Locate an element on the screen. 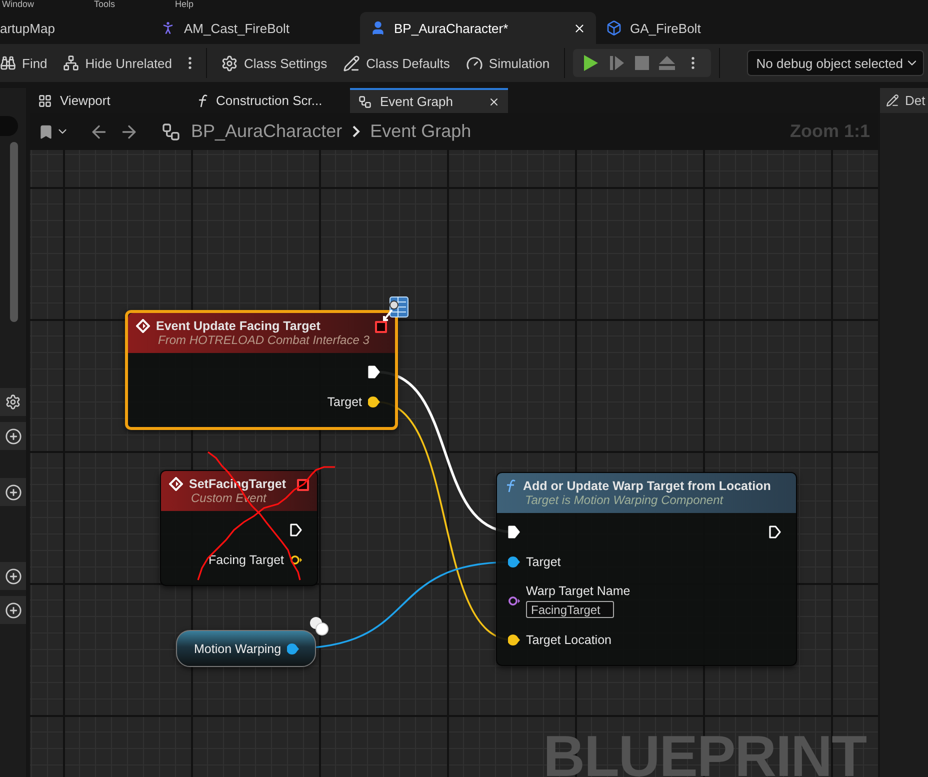 The width and height of the screenshot is (928, 777). graph-tab: Event Graph is located at coordinates (429, 100).